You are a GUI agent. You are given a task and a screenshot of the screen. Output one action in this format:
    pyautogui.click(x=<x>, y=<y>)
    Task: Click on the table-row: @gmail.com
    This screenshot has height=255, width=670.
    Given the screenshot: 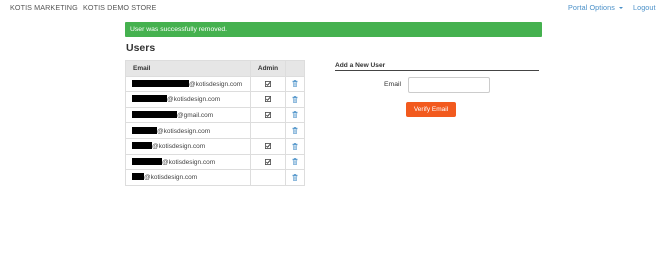 What is the action you would take?
    pyautogui.click(x=215, y=115)
    